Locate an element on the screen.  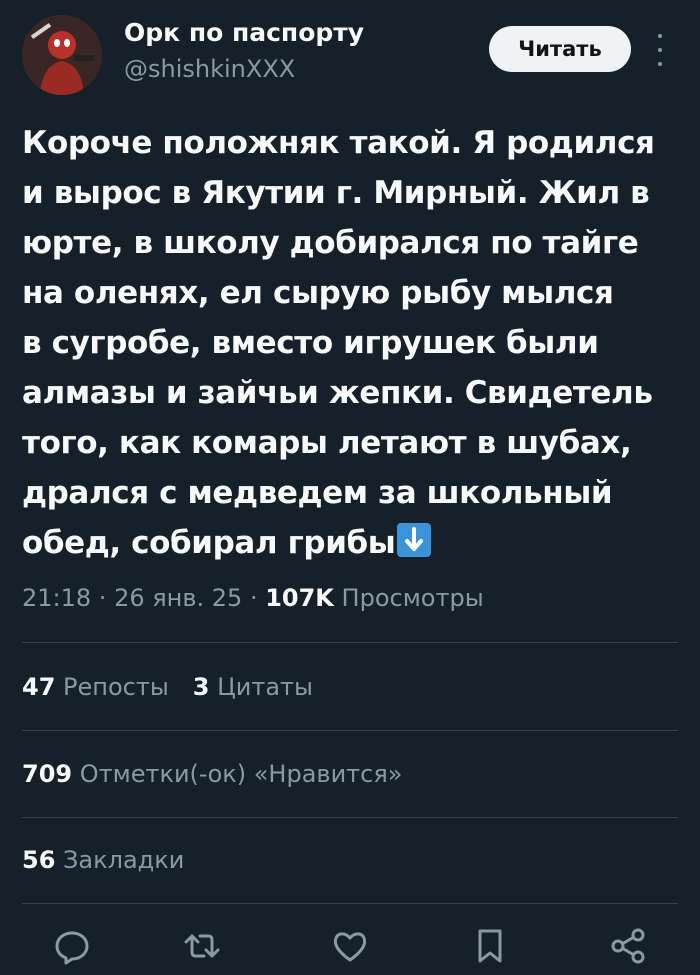
tweet-date: 26 янв. 25 is located at coordinates (178, 598).